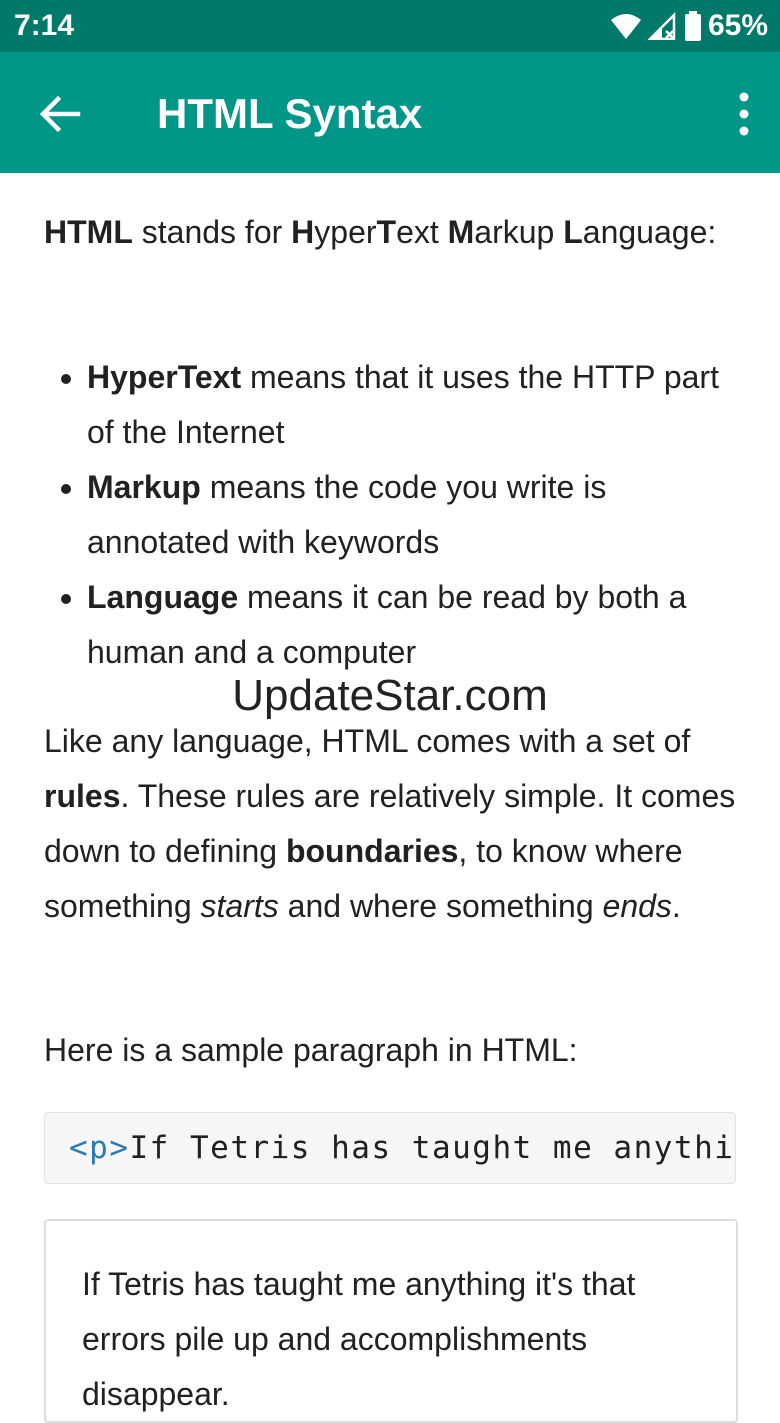  What do you see at coordinates (311, 1050) in the screenshot?
I see `sample-intro: Here is a sample paragraph in HTML:` at bounding box center [311, 1050].